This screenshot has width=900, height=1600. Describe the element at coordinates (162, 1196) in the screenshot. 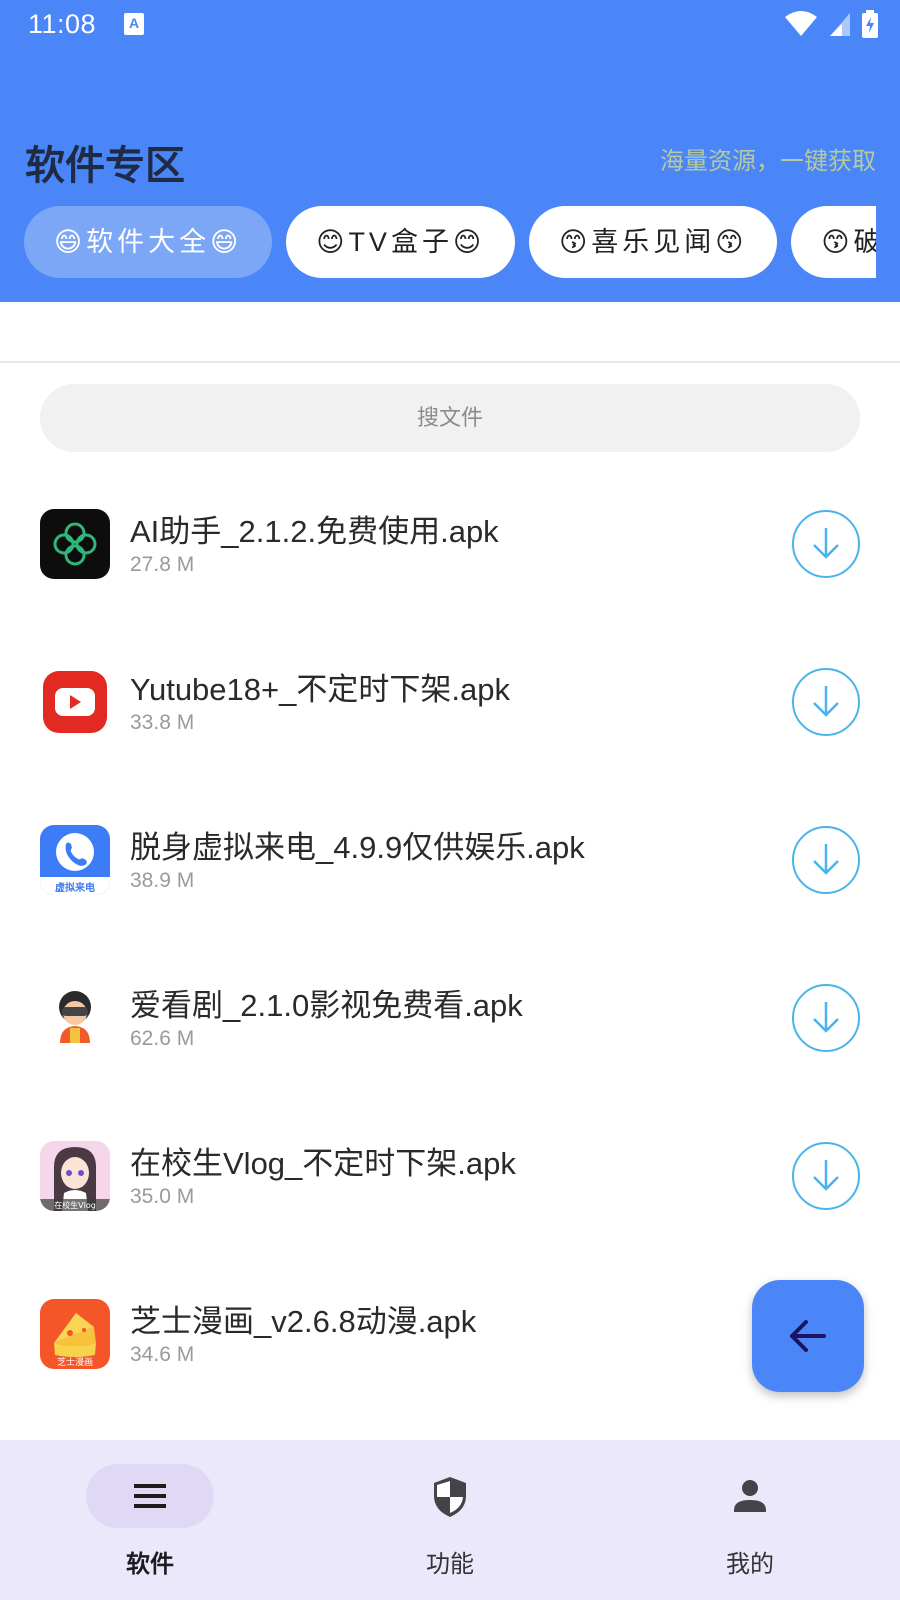

I see `file-size: 35.0 M` at that location.